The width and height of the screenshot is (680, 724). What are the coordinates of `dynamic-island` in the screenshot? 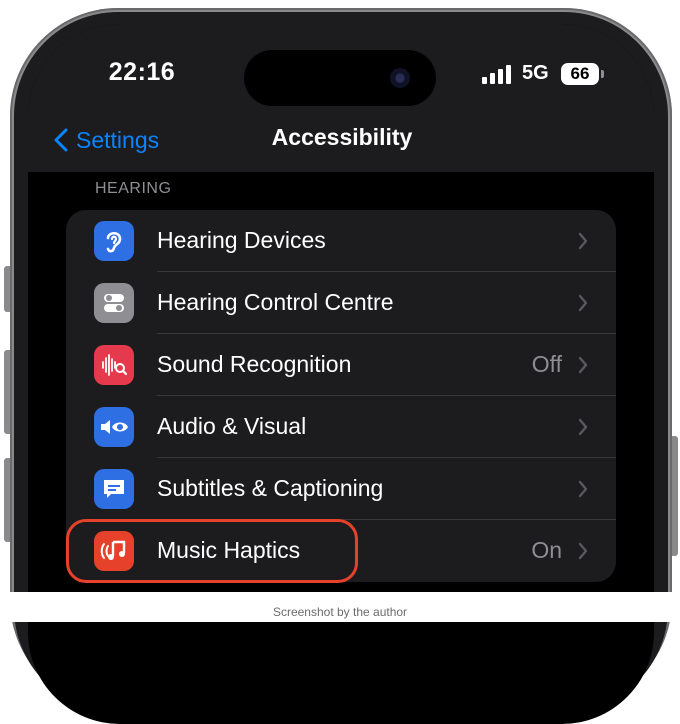 It's located at (340, 78).